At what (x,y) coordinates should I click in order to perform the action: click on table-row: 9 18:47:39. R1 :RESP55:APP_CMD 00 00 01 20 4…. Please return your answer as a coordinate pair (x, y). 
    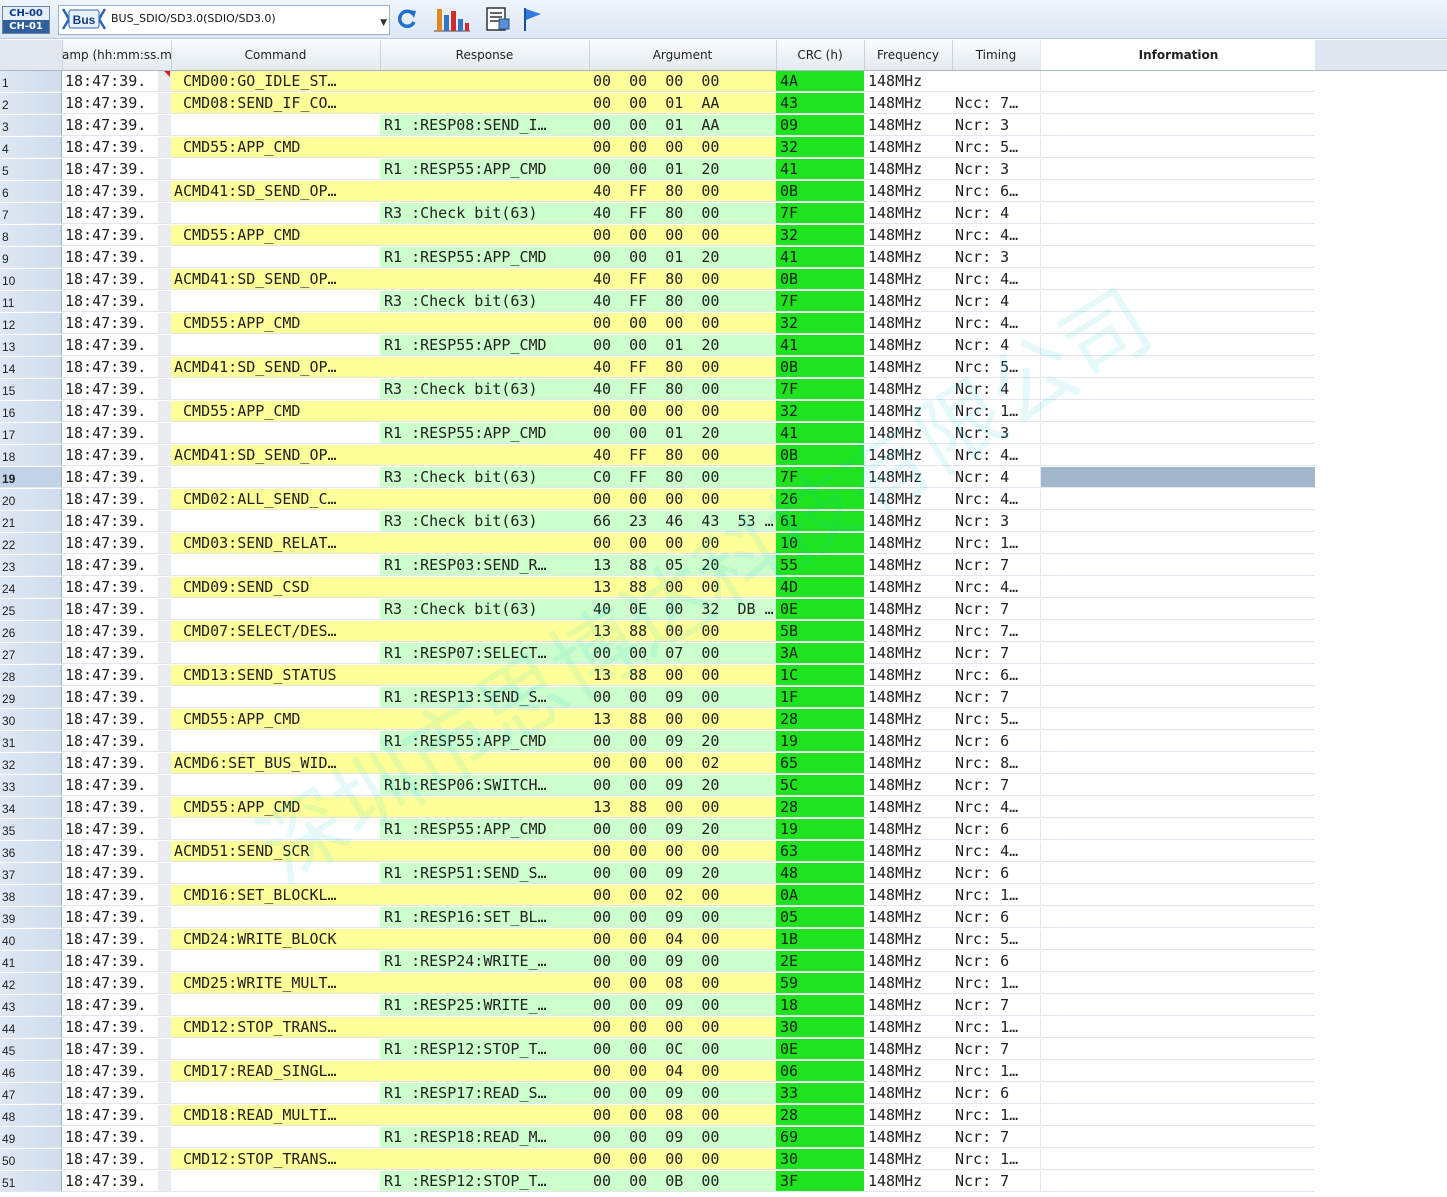
    Looking at the image, I should click on (723, 258).